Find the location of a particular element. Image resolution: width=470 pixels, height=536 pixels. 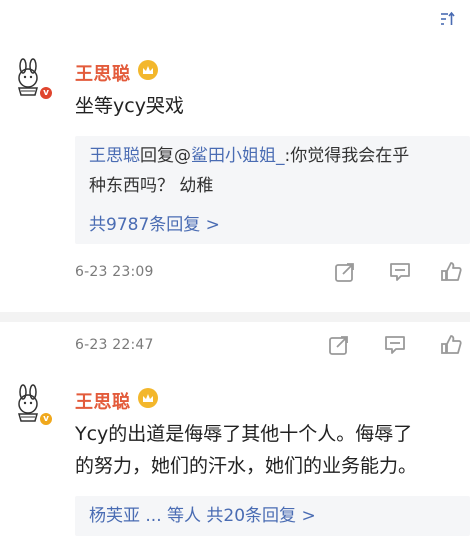

reply-count-link: 共9787条回复 > is located at coordinates (154, 222).